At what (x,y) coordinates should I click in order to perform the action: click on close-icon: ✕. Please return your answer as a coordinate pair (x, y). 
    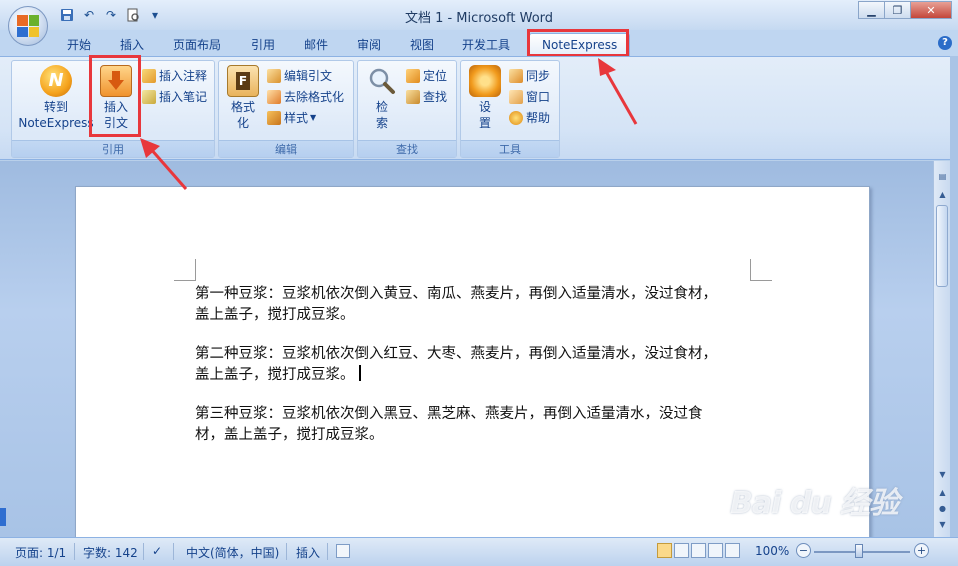
    Looking at the image, I should click on (931, 10).